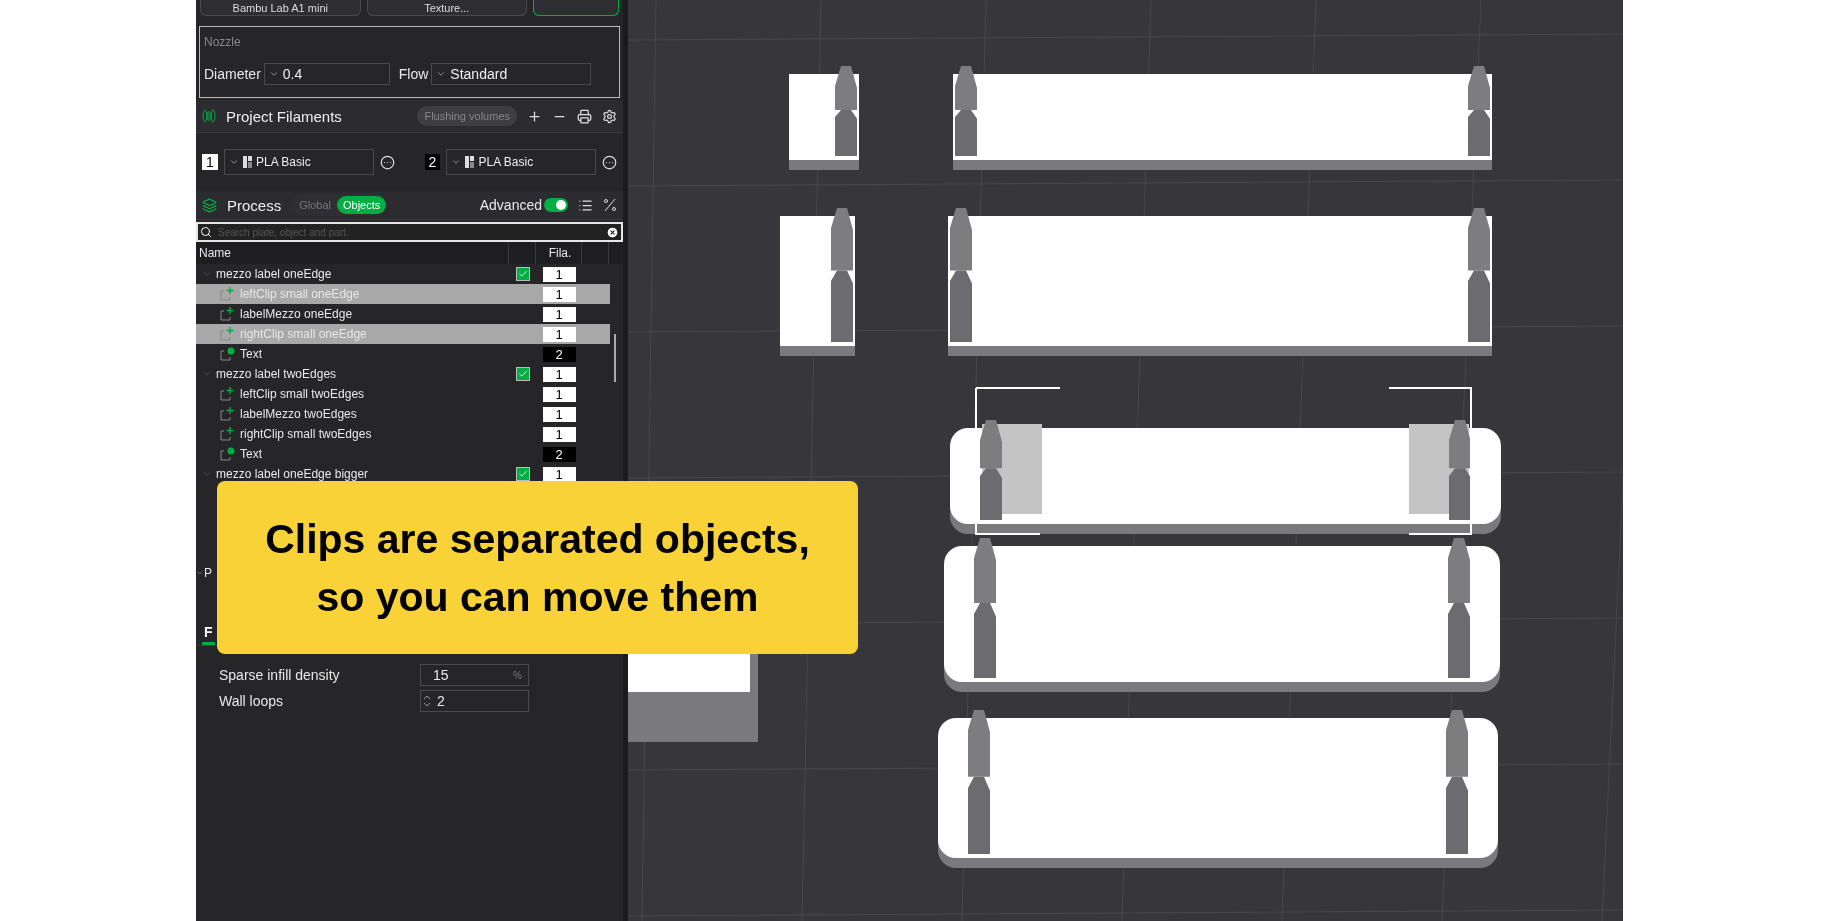 The width and height of the screenshot is (1842, 921). Describe the element at coordinates (276, 374) in the screenshot. I see `object-name: mezzo label twoEdges` at that location.